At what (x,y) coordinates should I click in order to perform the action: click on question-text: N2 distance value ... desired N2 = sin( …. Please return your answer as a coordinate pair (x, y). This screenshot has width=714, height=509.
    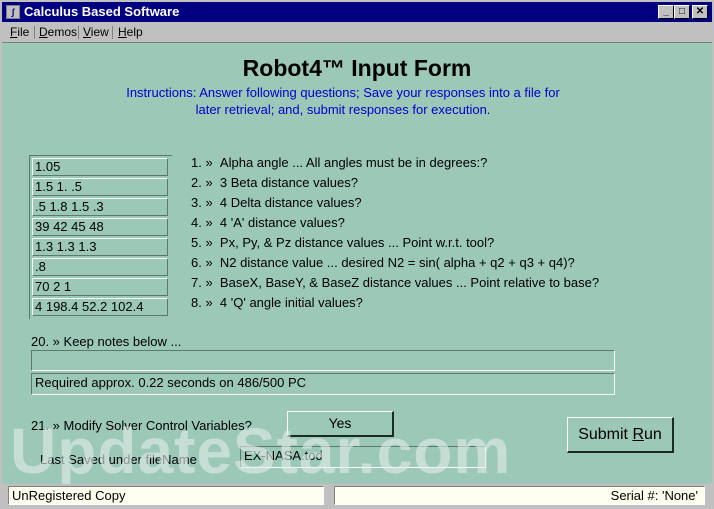
    Looking at the image, I should click on (397, 262).